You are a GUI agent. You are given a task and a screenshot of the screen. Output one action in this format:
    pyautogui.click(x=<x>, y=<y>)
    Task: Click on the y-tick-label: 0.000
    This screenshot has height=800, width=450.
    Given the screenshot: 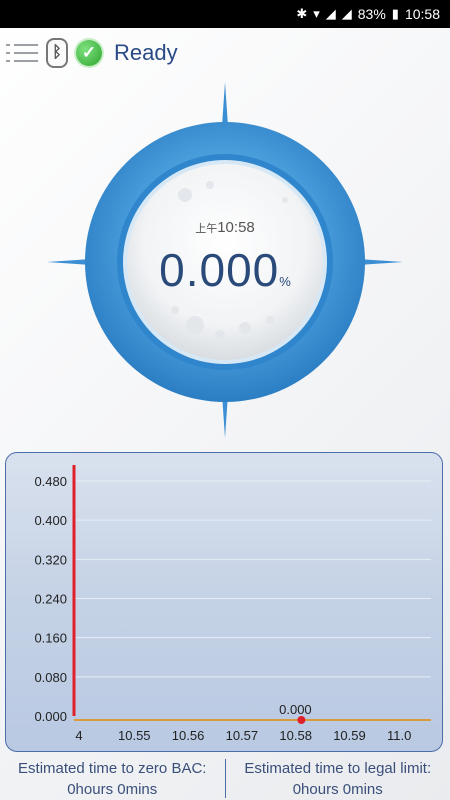 What is the action you would take?
    pyautogui.click(x=50, y=716)
    